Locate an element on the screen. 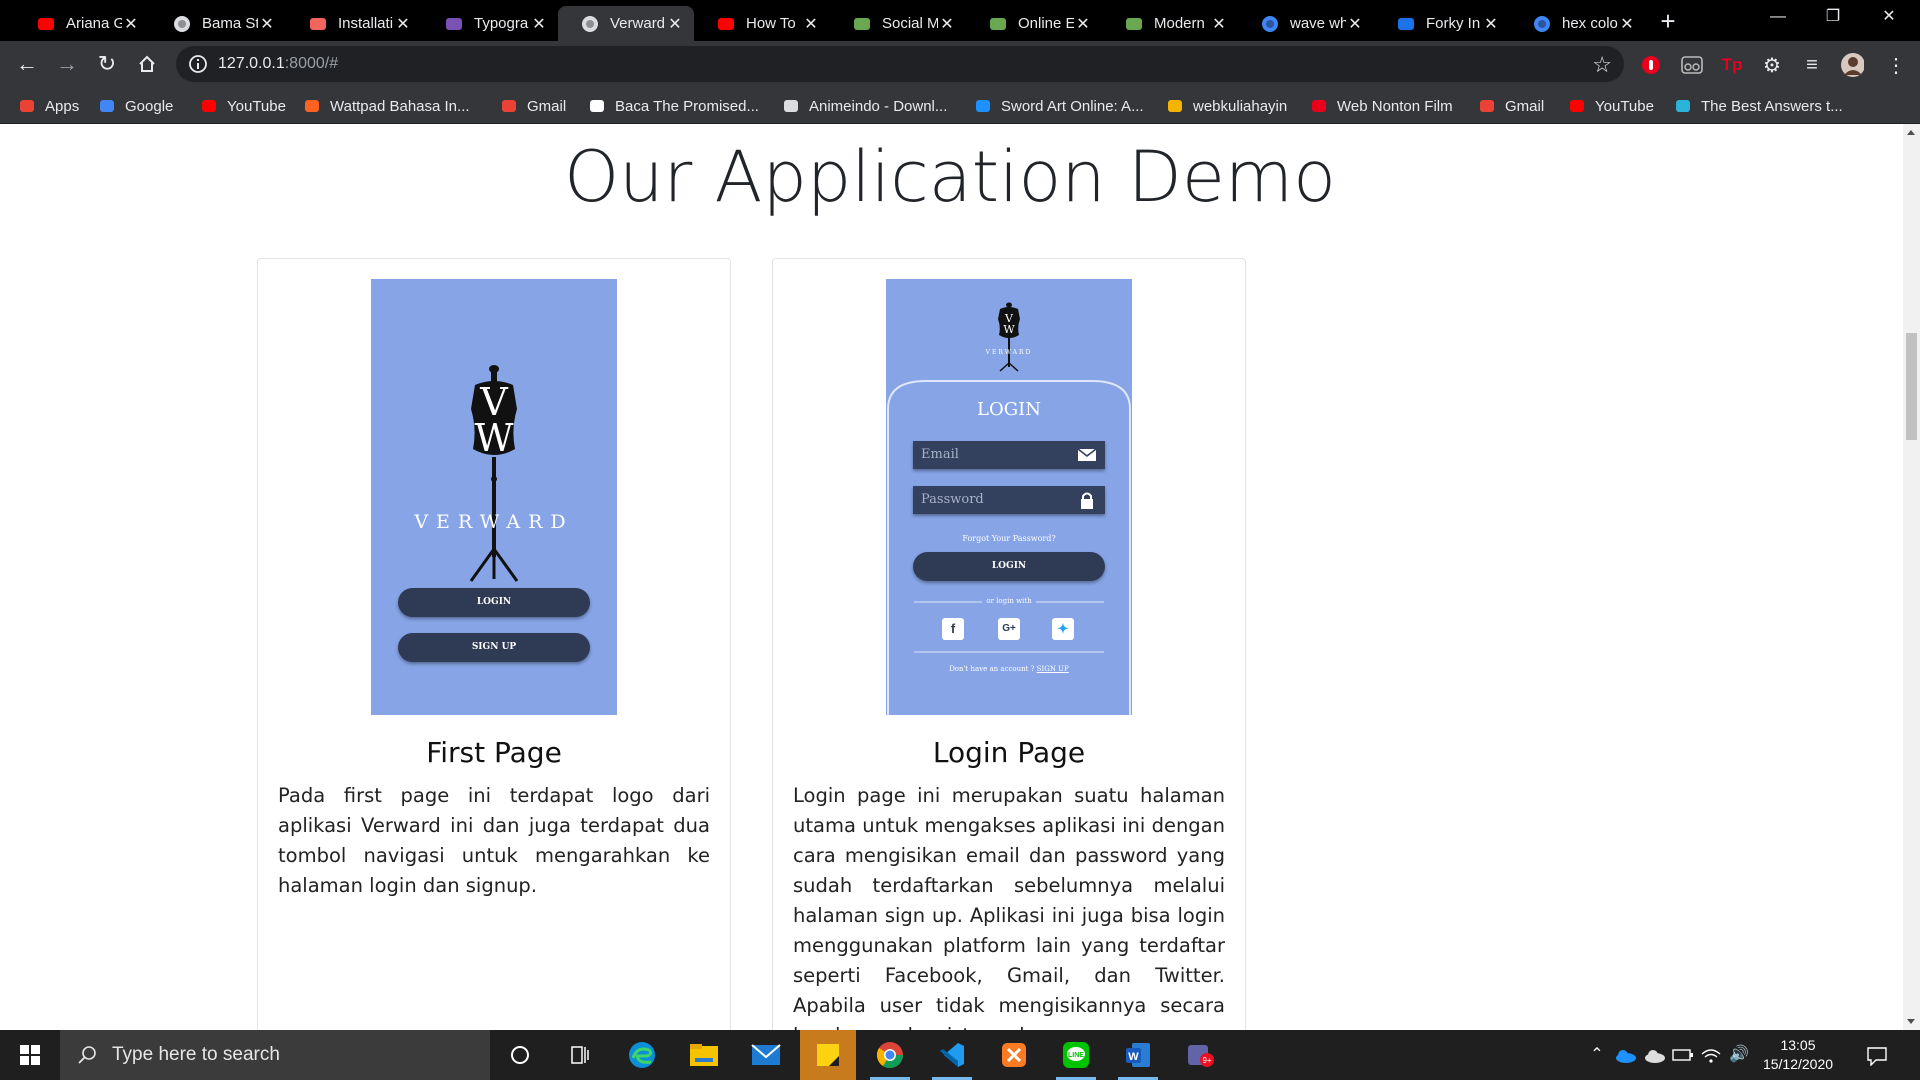  scroll-up-arrow-icon is located at coordinates (1911, 132).